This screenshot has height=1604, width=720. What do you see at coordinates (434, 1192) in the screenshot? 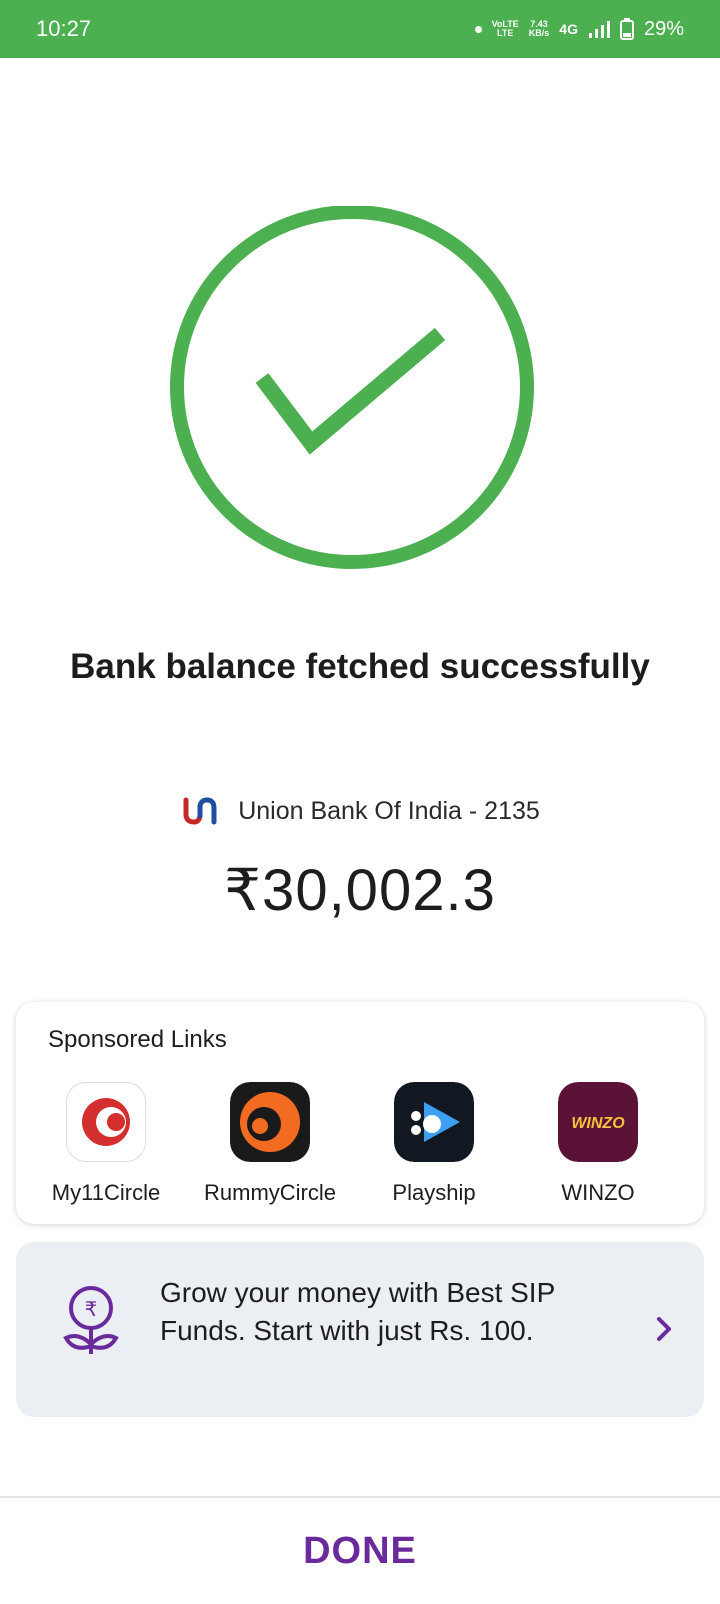
I see `app-label: Playship` at bounding box center [434, 1192].